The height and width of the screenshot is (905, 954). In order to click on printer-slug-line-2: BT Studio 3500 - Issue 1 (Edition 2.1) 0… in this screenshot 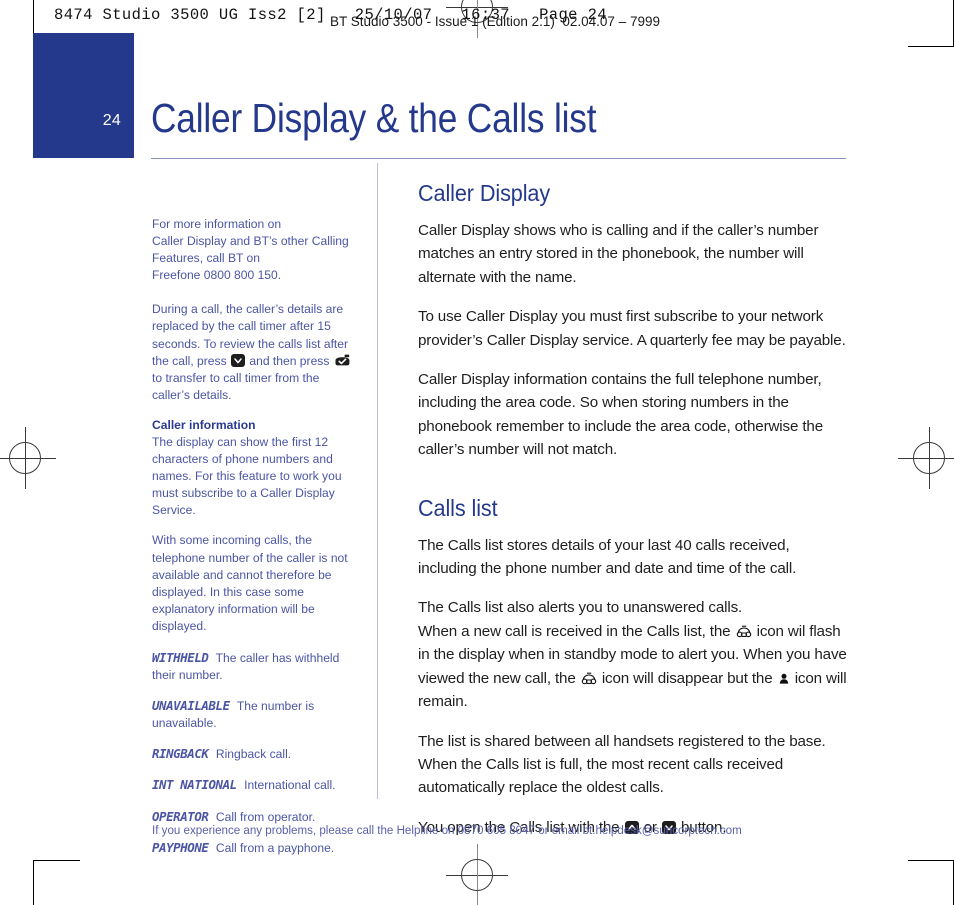, I will do `click(495, 21)`.